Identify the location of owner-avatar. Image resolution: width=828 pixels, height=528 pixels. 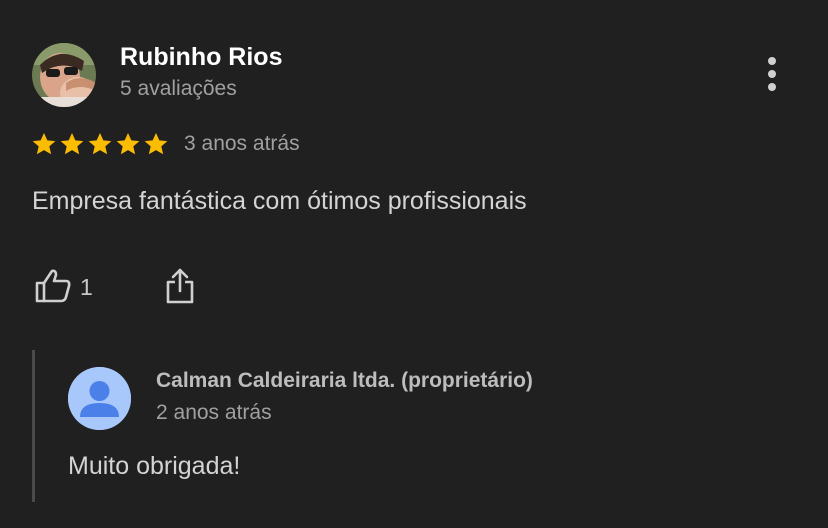
(99, 398).